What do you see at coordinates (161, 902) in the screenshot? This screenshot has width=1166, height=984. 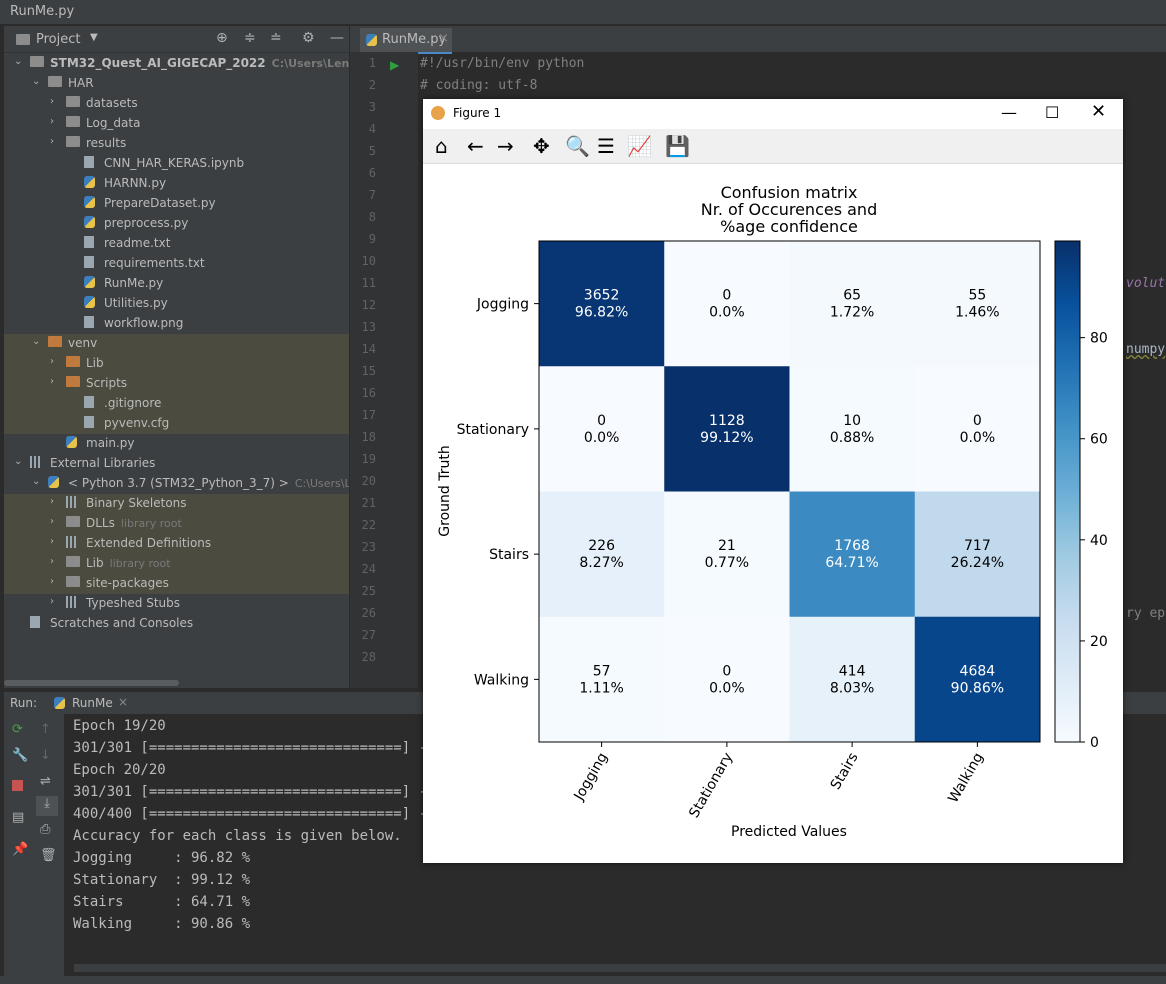 I see `console-line: Stairs : 64.71 %` at bounding box center [161, 902].